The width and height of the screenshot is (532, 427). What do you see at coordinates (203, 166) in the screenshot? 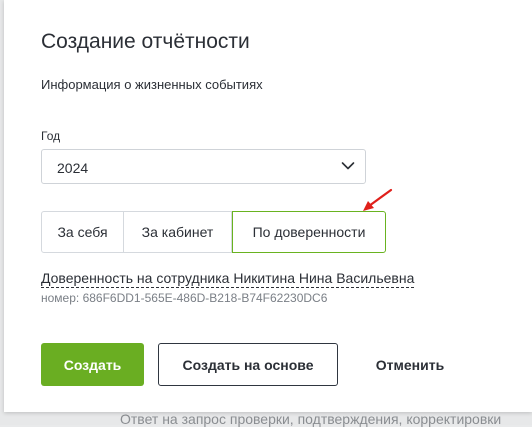
I see `year-select: 2024` at bounding box center [203, 166].